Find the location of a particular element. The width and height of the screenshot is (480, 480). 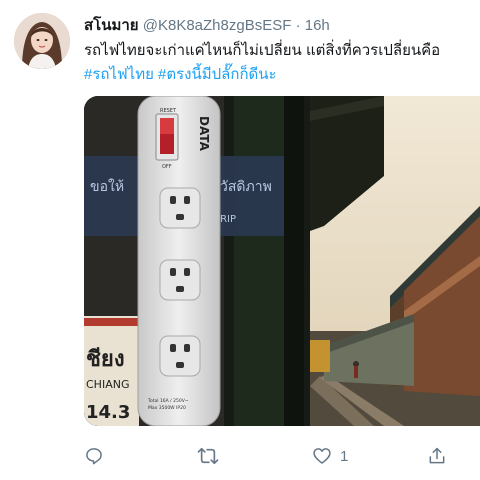

avatar-image is located at coordinates (42, 41).